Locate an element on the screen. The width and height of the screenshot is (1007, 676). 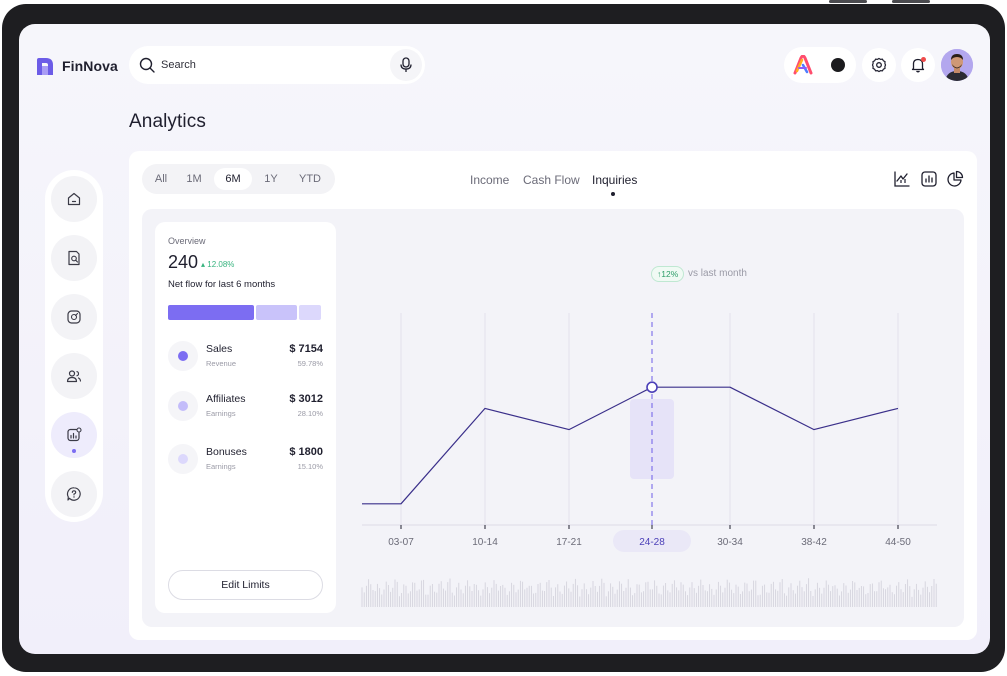
search-input: Search is located at coordinates (178, 65).